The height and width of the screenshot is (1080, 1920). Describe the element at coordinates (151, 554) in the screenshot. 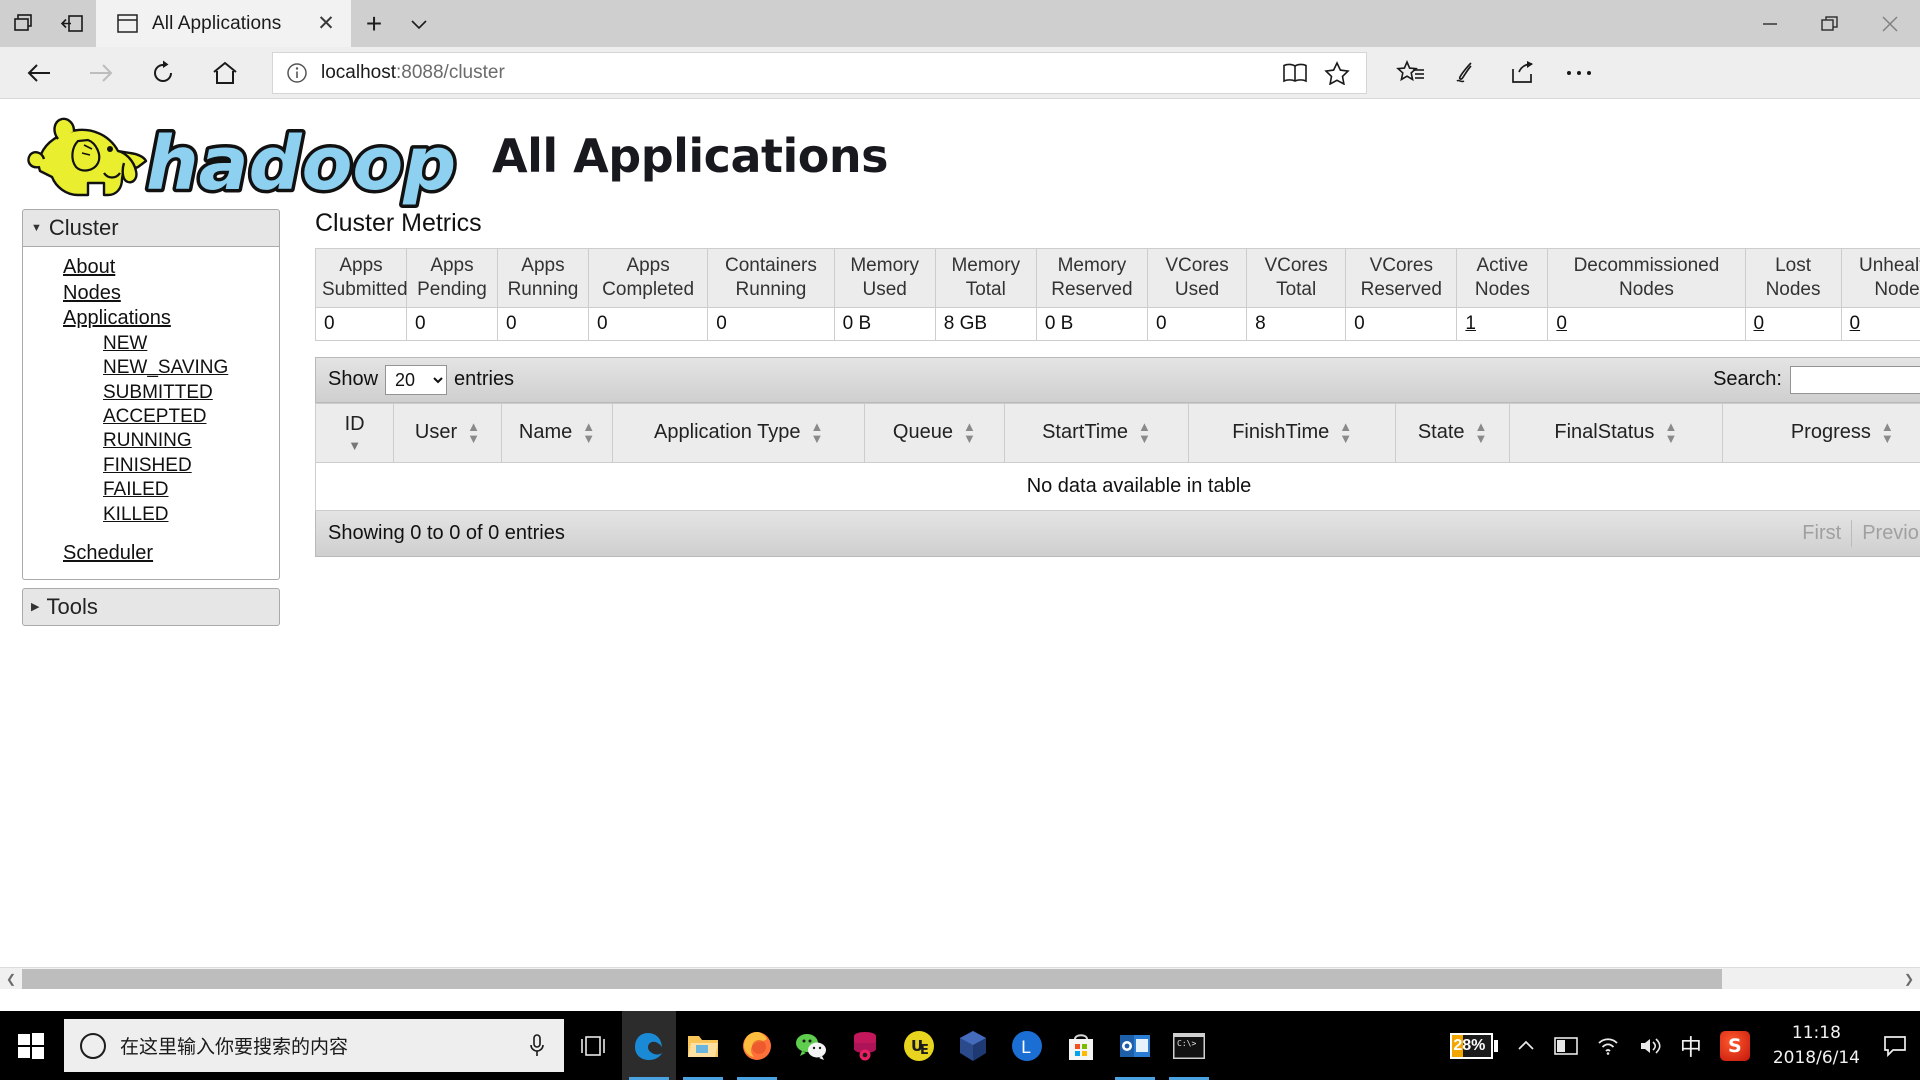

I see `sidebar-item-scheduler: Scheduler` at that location.